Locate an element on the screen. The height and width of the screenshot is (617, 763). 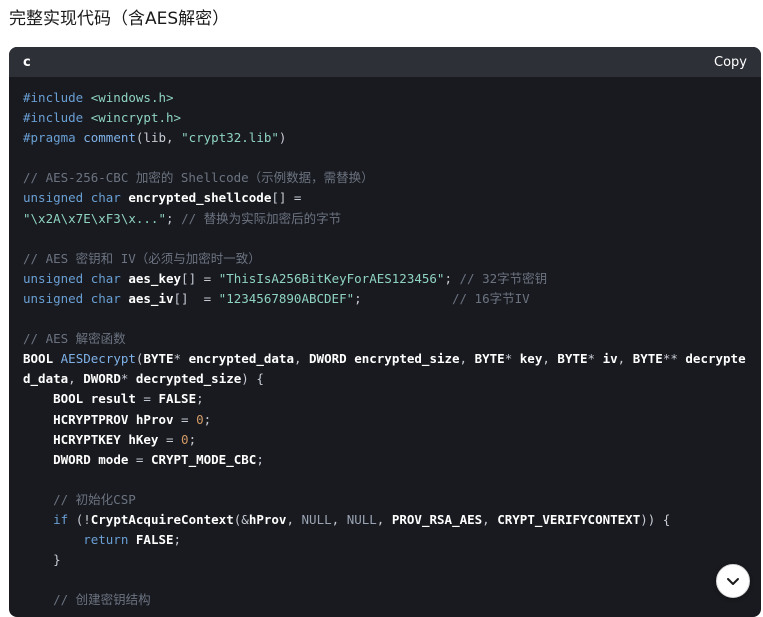
code-line: // AES 密钥和 IV（必须与加密时一致） is located at coordinates (385, 259).